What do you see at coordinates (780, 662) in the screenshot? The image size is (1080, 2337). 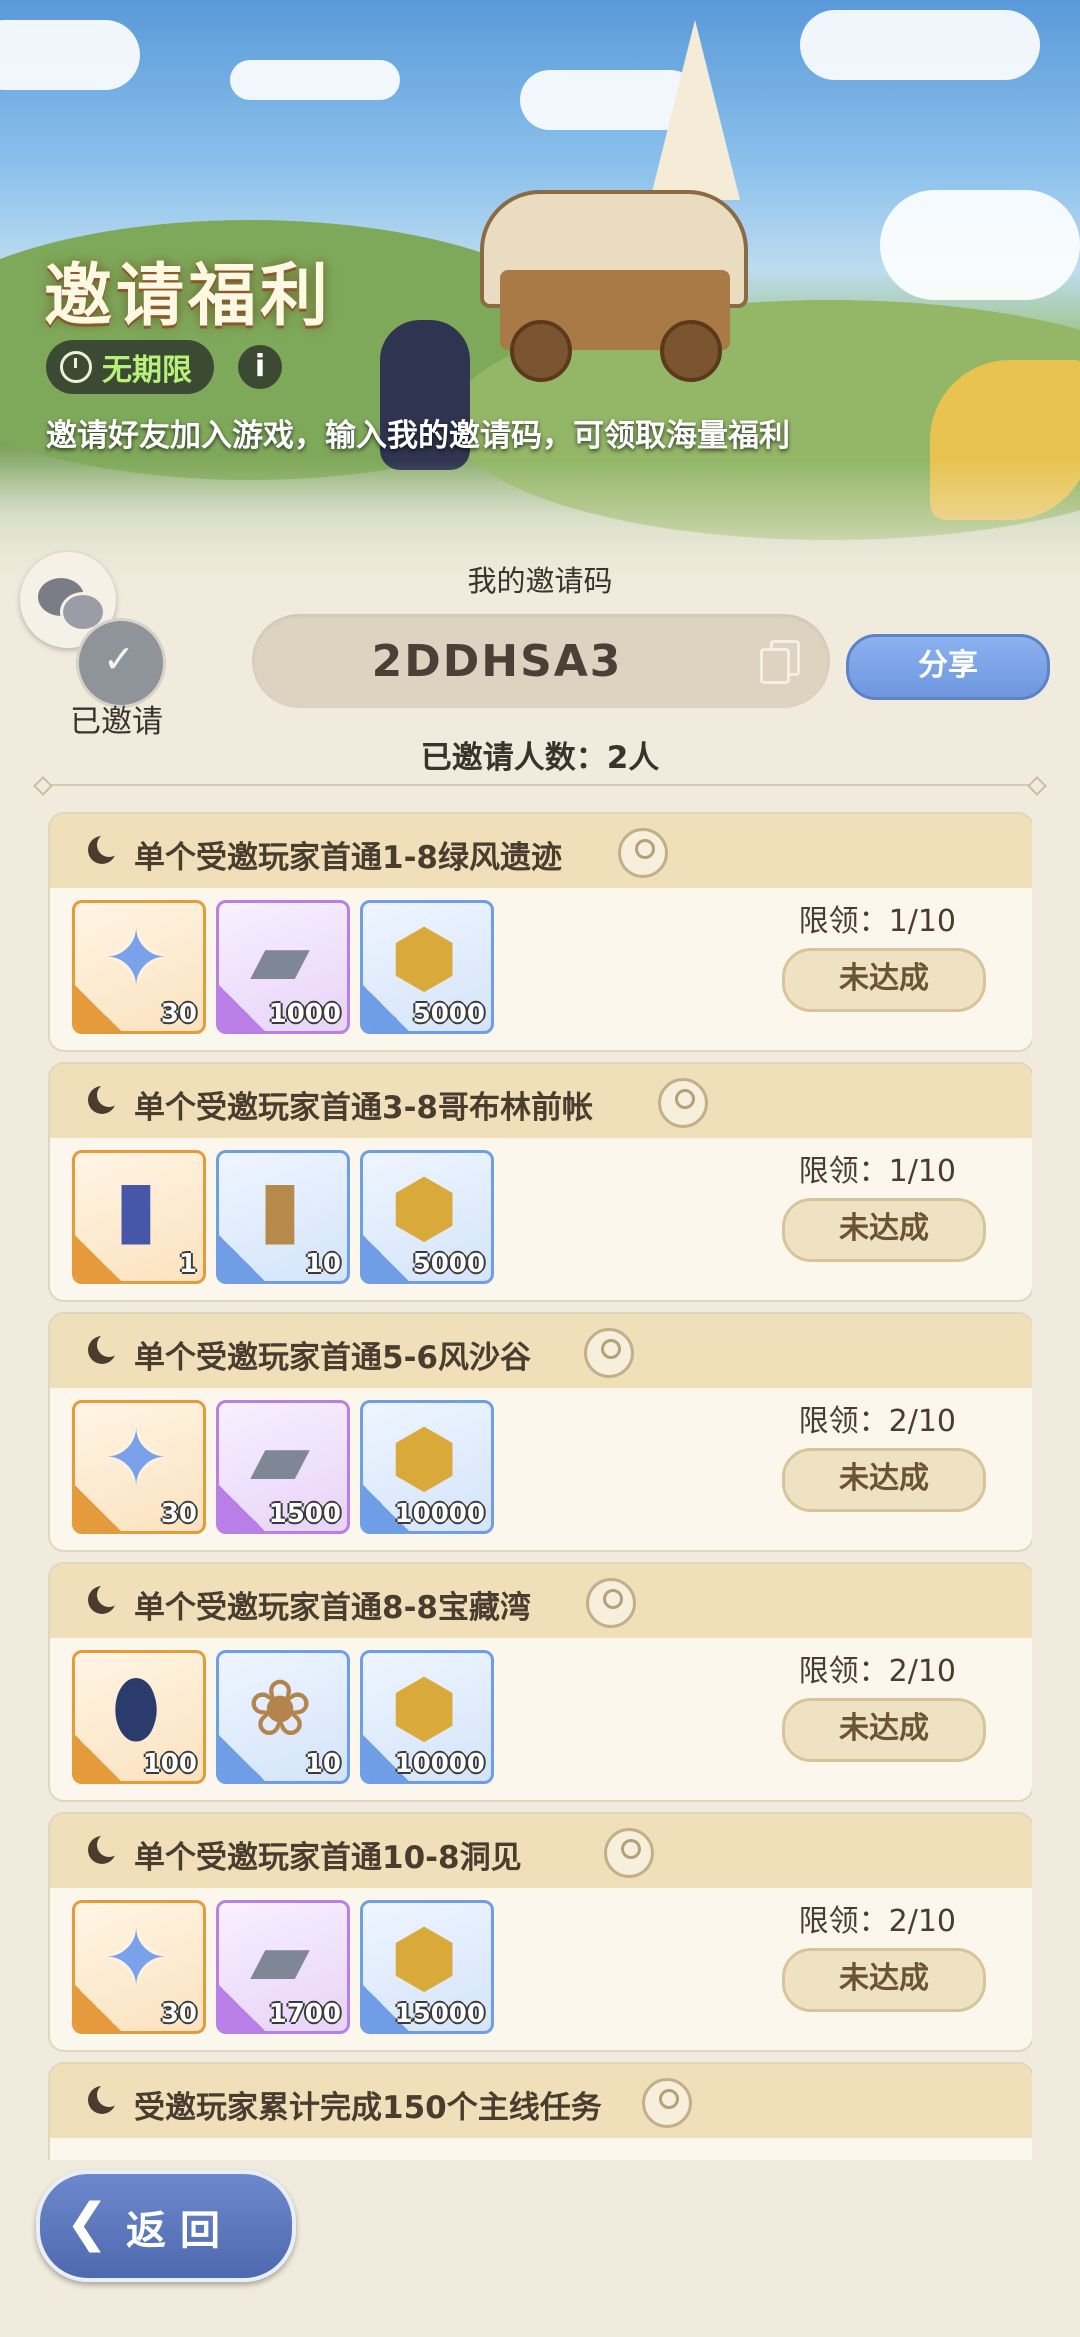 I see `copy-icon` at bounding box center [780, 662].